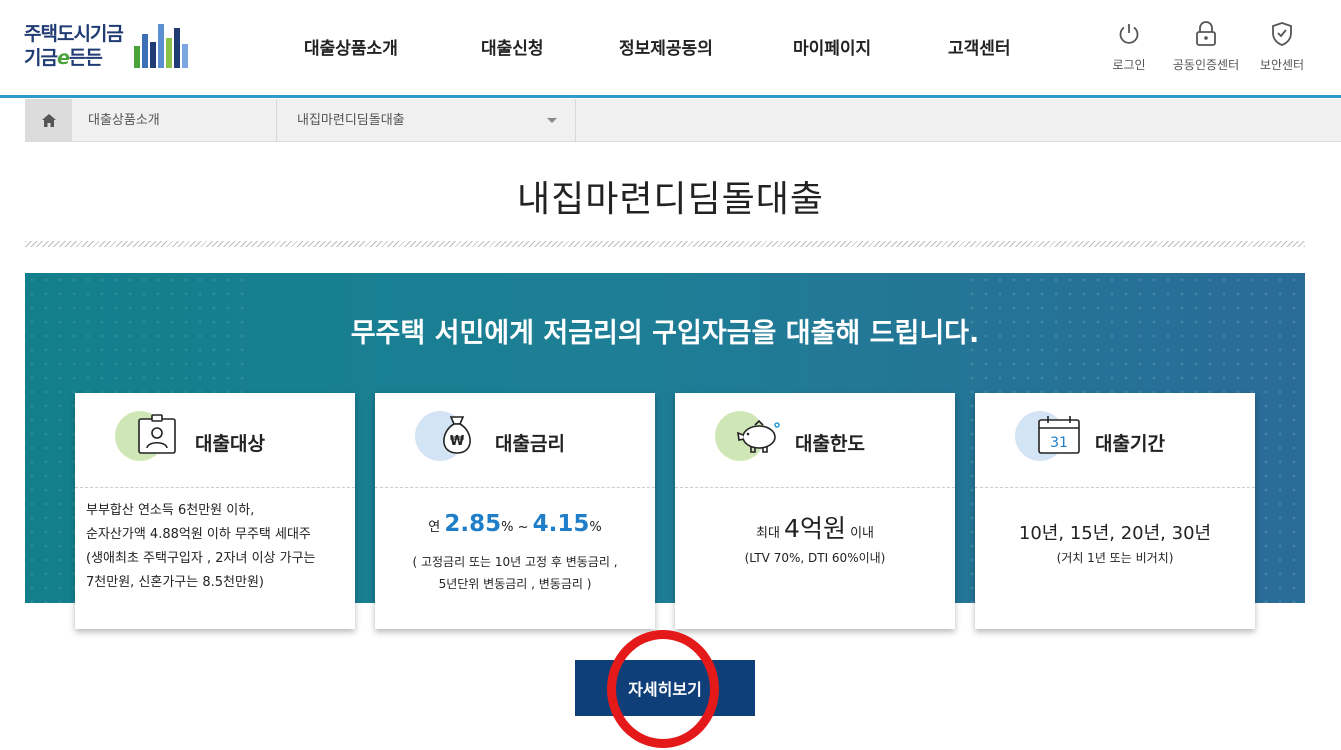  What do you see at coordinates (175, 582) in the screenshot?
I see `target-line-4: 7천만원, 신혼가구는 8.5천만원)` at bounding box center [175, 582].